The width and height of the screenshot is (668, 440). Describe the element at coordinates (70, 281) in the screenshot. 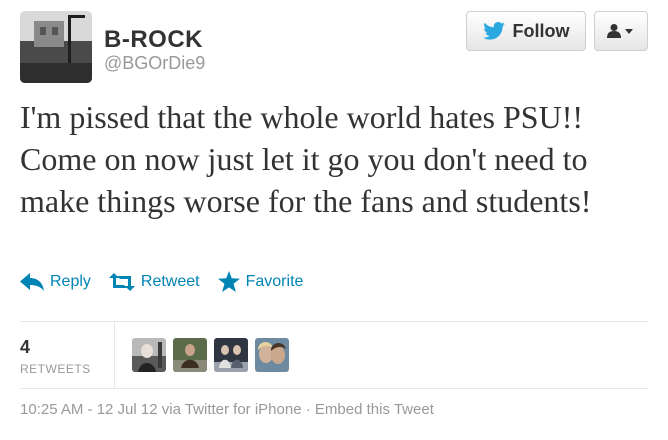

I see `reply-label: Reply` at that location.